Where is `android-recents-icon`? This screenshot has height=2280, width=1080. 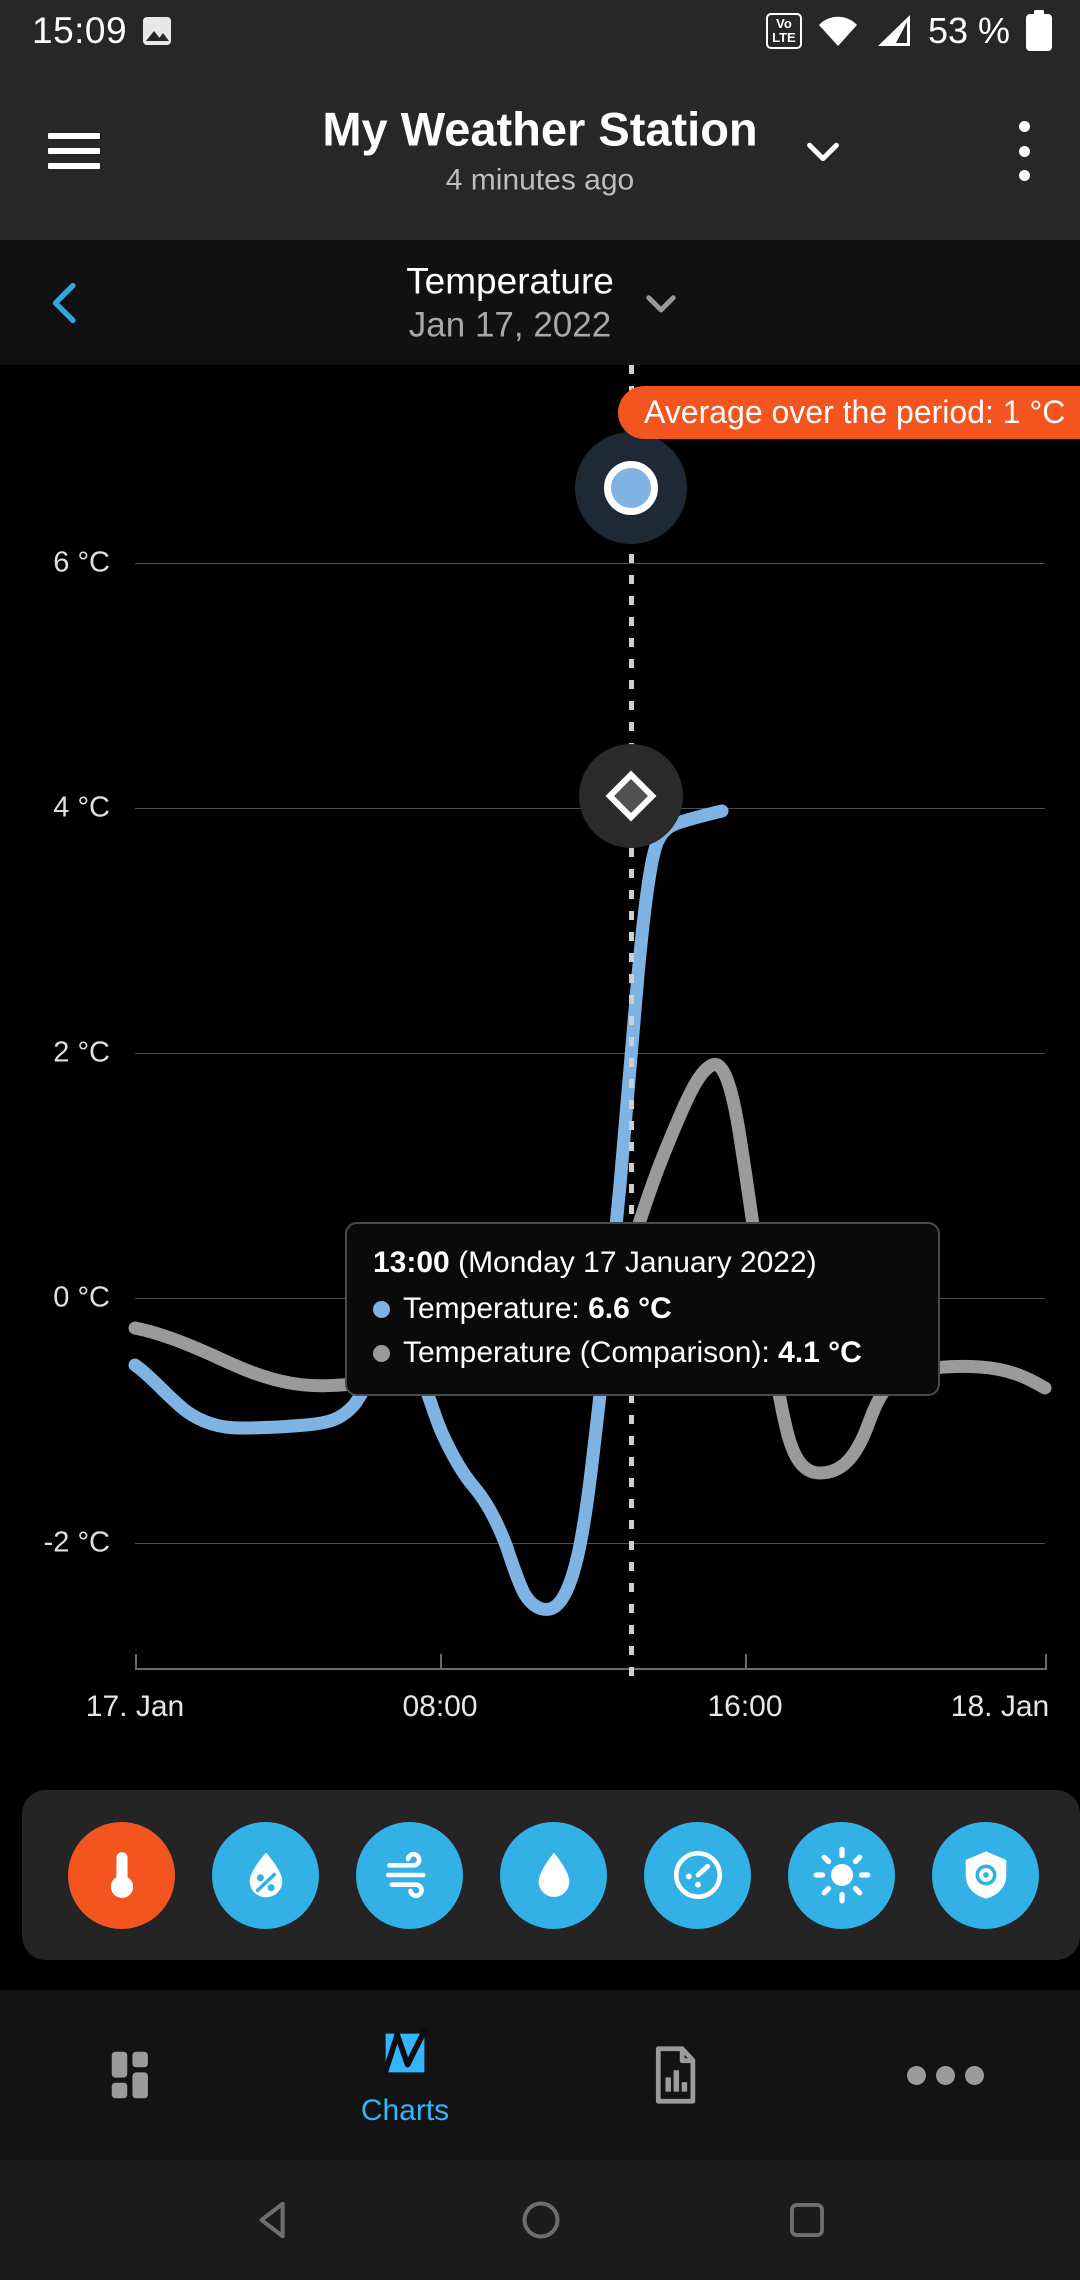
android-recents-icon is located at coordinates (807, 2220).